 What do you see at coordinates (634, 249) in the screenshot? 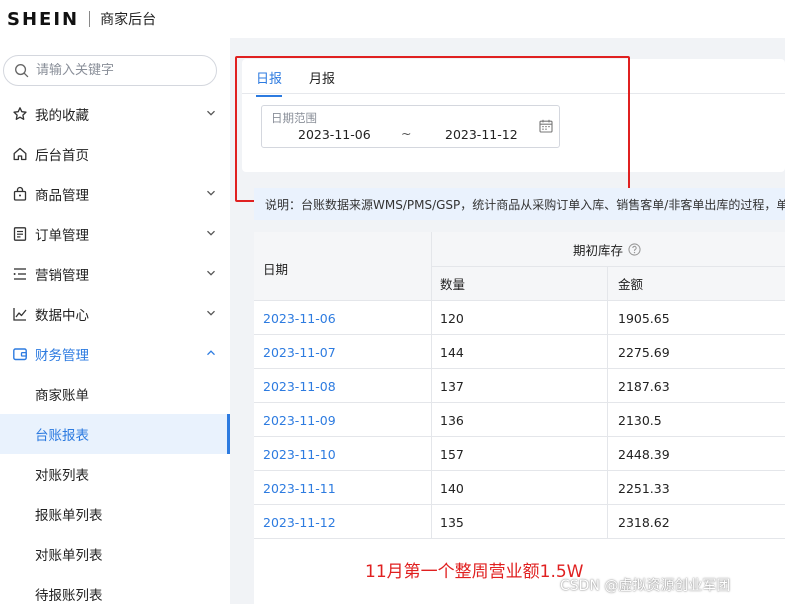
I see `help-icon` at bounding box center [634, 249].